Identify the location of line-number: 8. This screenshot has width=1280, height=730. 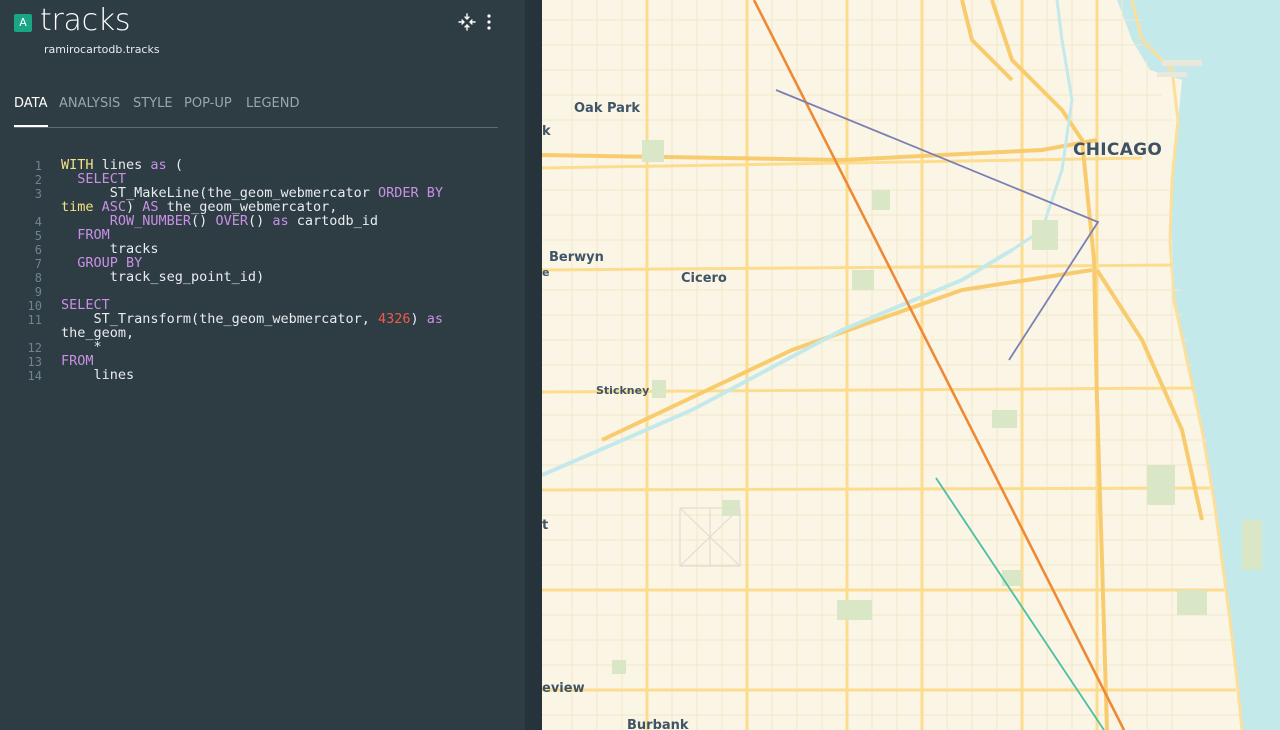
(38, 278).